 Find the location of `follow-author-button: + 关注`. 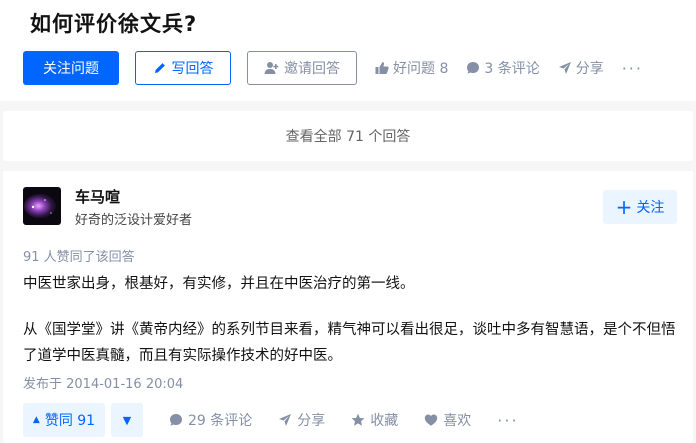

follow-author-button: + 关注 is located at coordinates (640, 207).